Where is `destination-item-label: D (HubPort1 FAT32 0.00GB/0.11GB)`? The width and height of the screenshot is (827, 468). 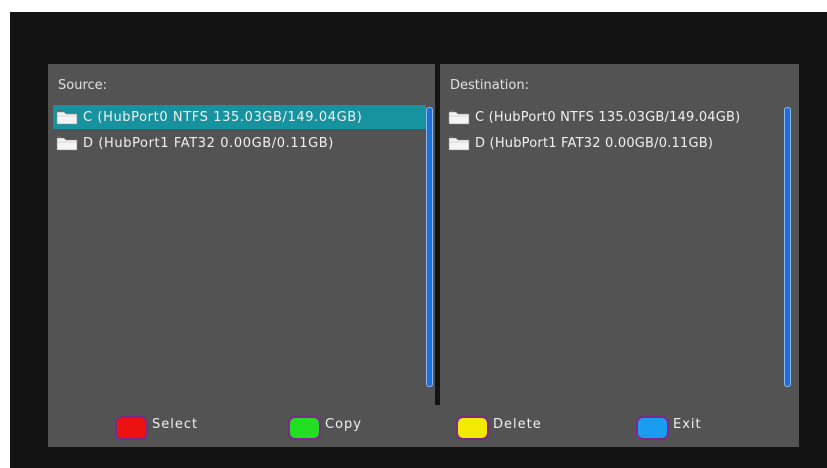
destination-item-label: D (HubPort1 FAT32 0.00GB/0.11GB) is located at coordinates (594, 143).